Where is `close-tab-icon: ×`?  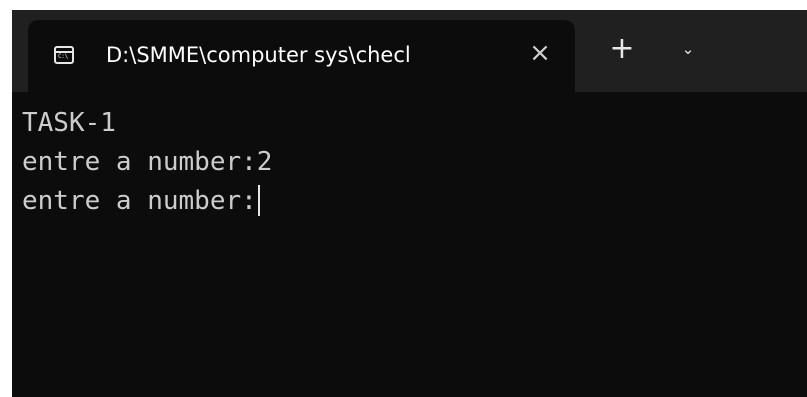
close-tab-icon: × is located at coordinates (540, 53).